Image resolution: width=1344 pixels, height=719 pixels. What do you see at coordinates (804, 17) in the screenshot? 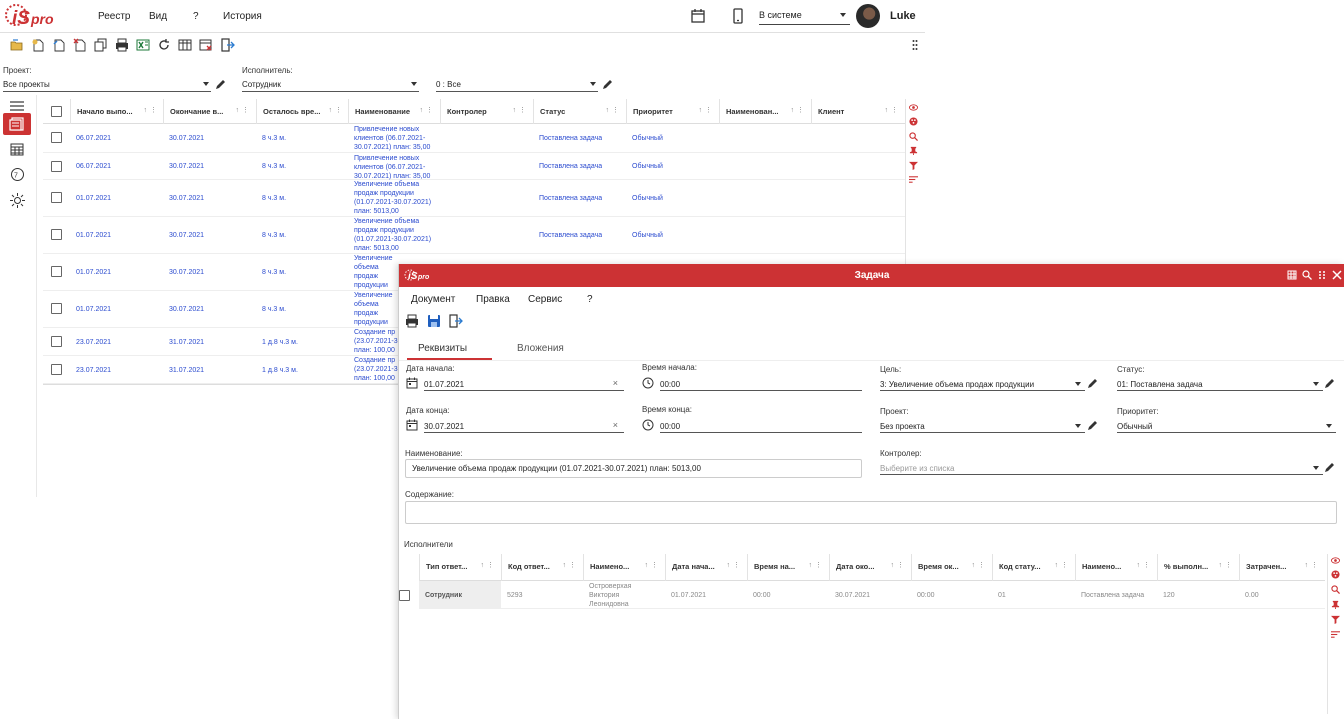
I see `presence-status-select: В системе` at bounding box center [804, 17].